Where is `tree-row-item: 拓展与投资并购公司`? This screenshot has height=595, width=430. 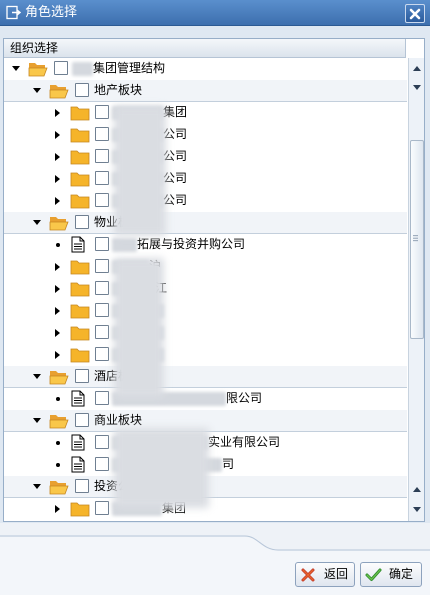
tree-row-item: 拓展与投资并购公司 is located at coordinates (205, 245).